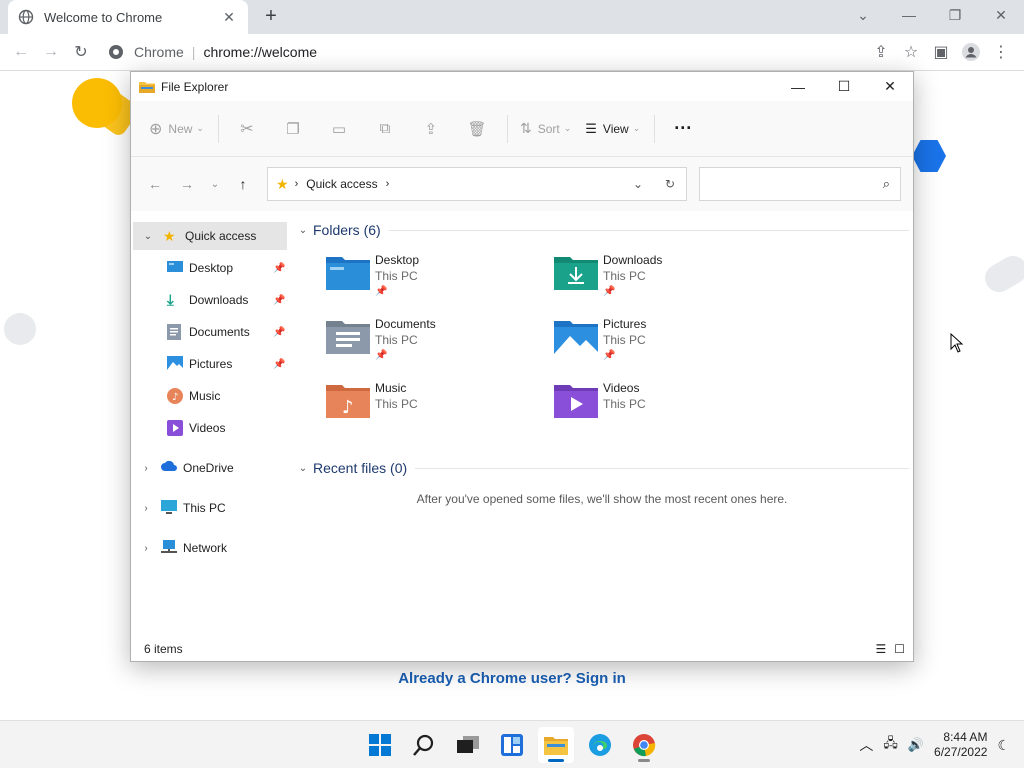 This screenshot has width=1024, height=768. What do you see at coordinates (941, 52) in the screenshot?
I see `side-panel-icon: ▣` at bounding box center [941, 52].